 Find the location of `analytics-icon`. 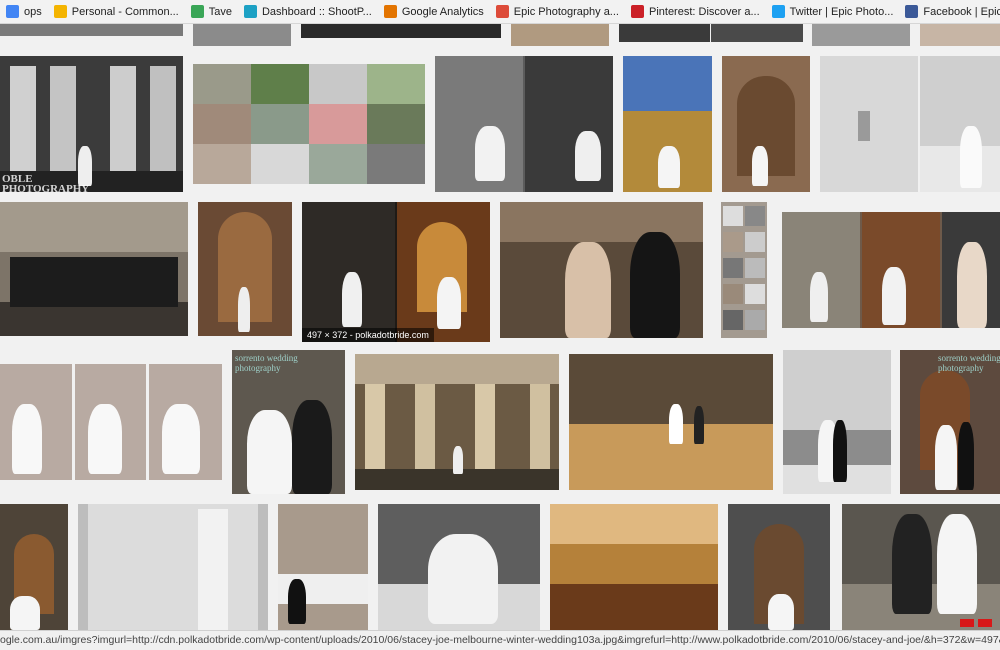

analytics-icon is located at coordinates (390, 11).